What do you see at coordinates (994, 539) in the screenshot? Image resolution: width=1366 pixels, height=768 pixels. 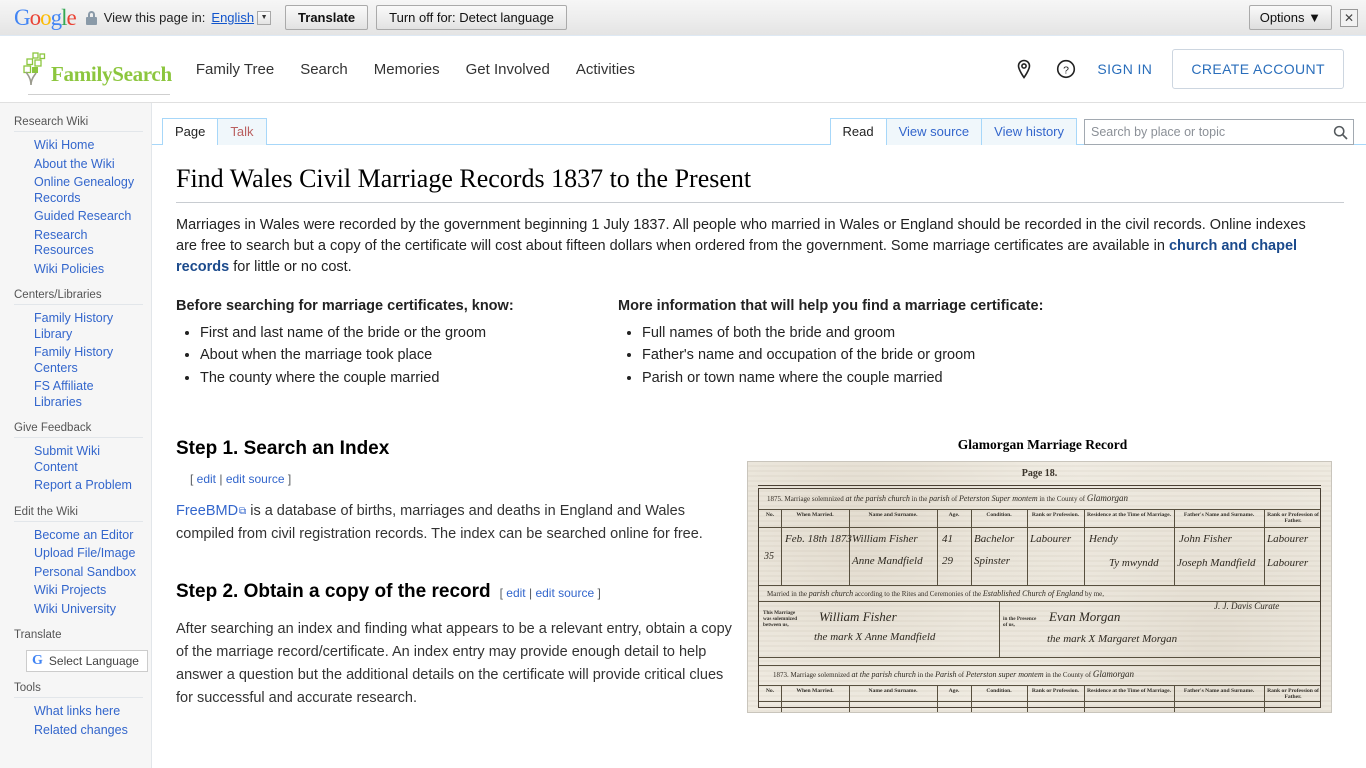 I see `record-entry-groom-condition: Bachelor` at bounding box center [994, 539].